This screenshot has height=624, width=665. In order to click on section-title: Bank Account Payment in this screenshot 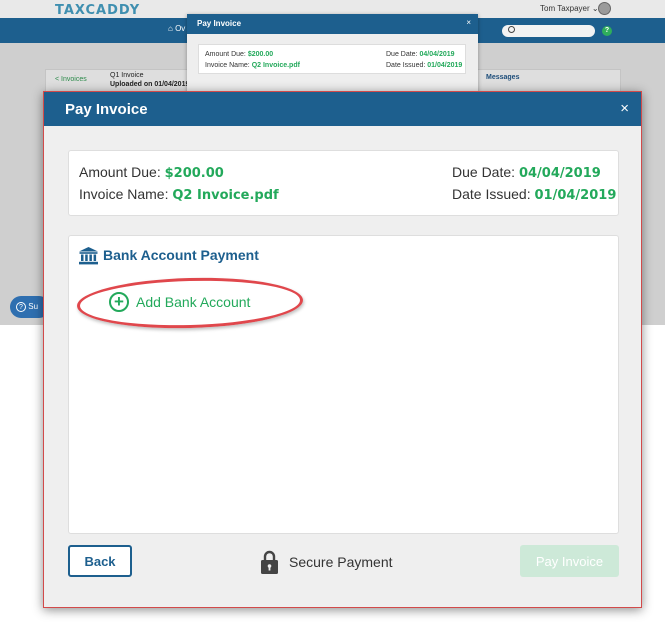, I will do `click(181, 255)`.